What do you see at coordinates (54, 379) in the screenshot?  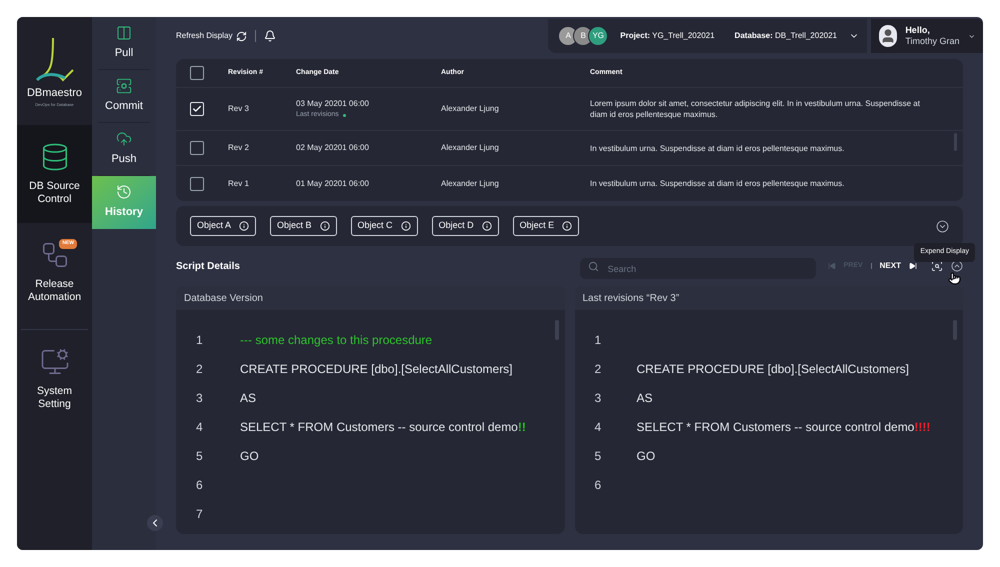 I see `nav-item: System Setting` at bounding box center [54, 379].